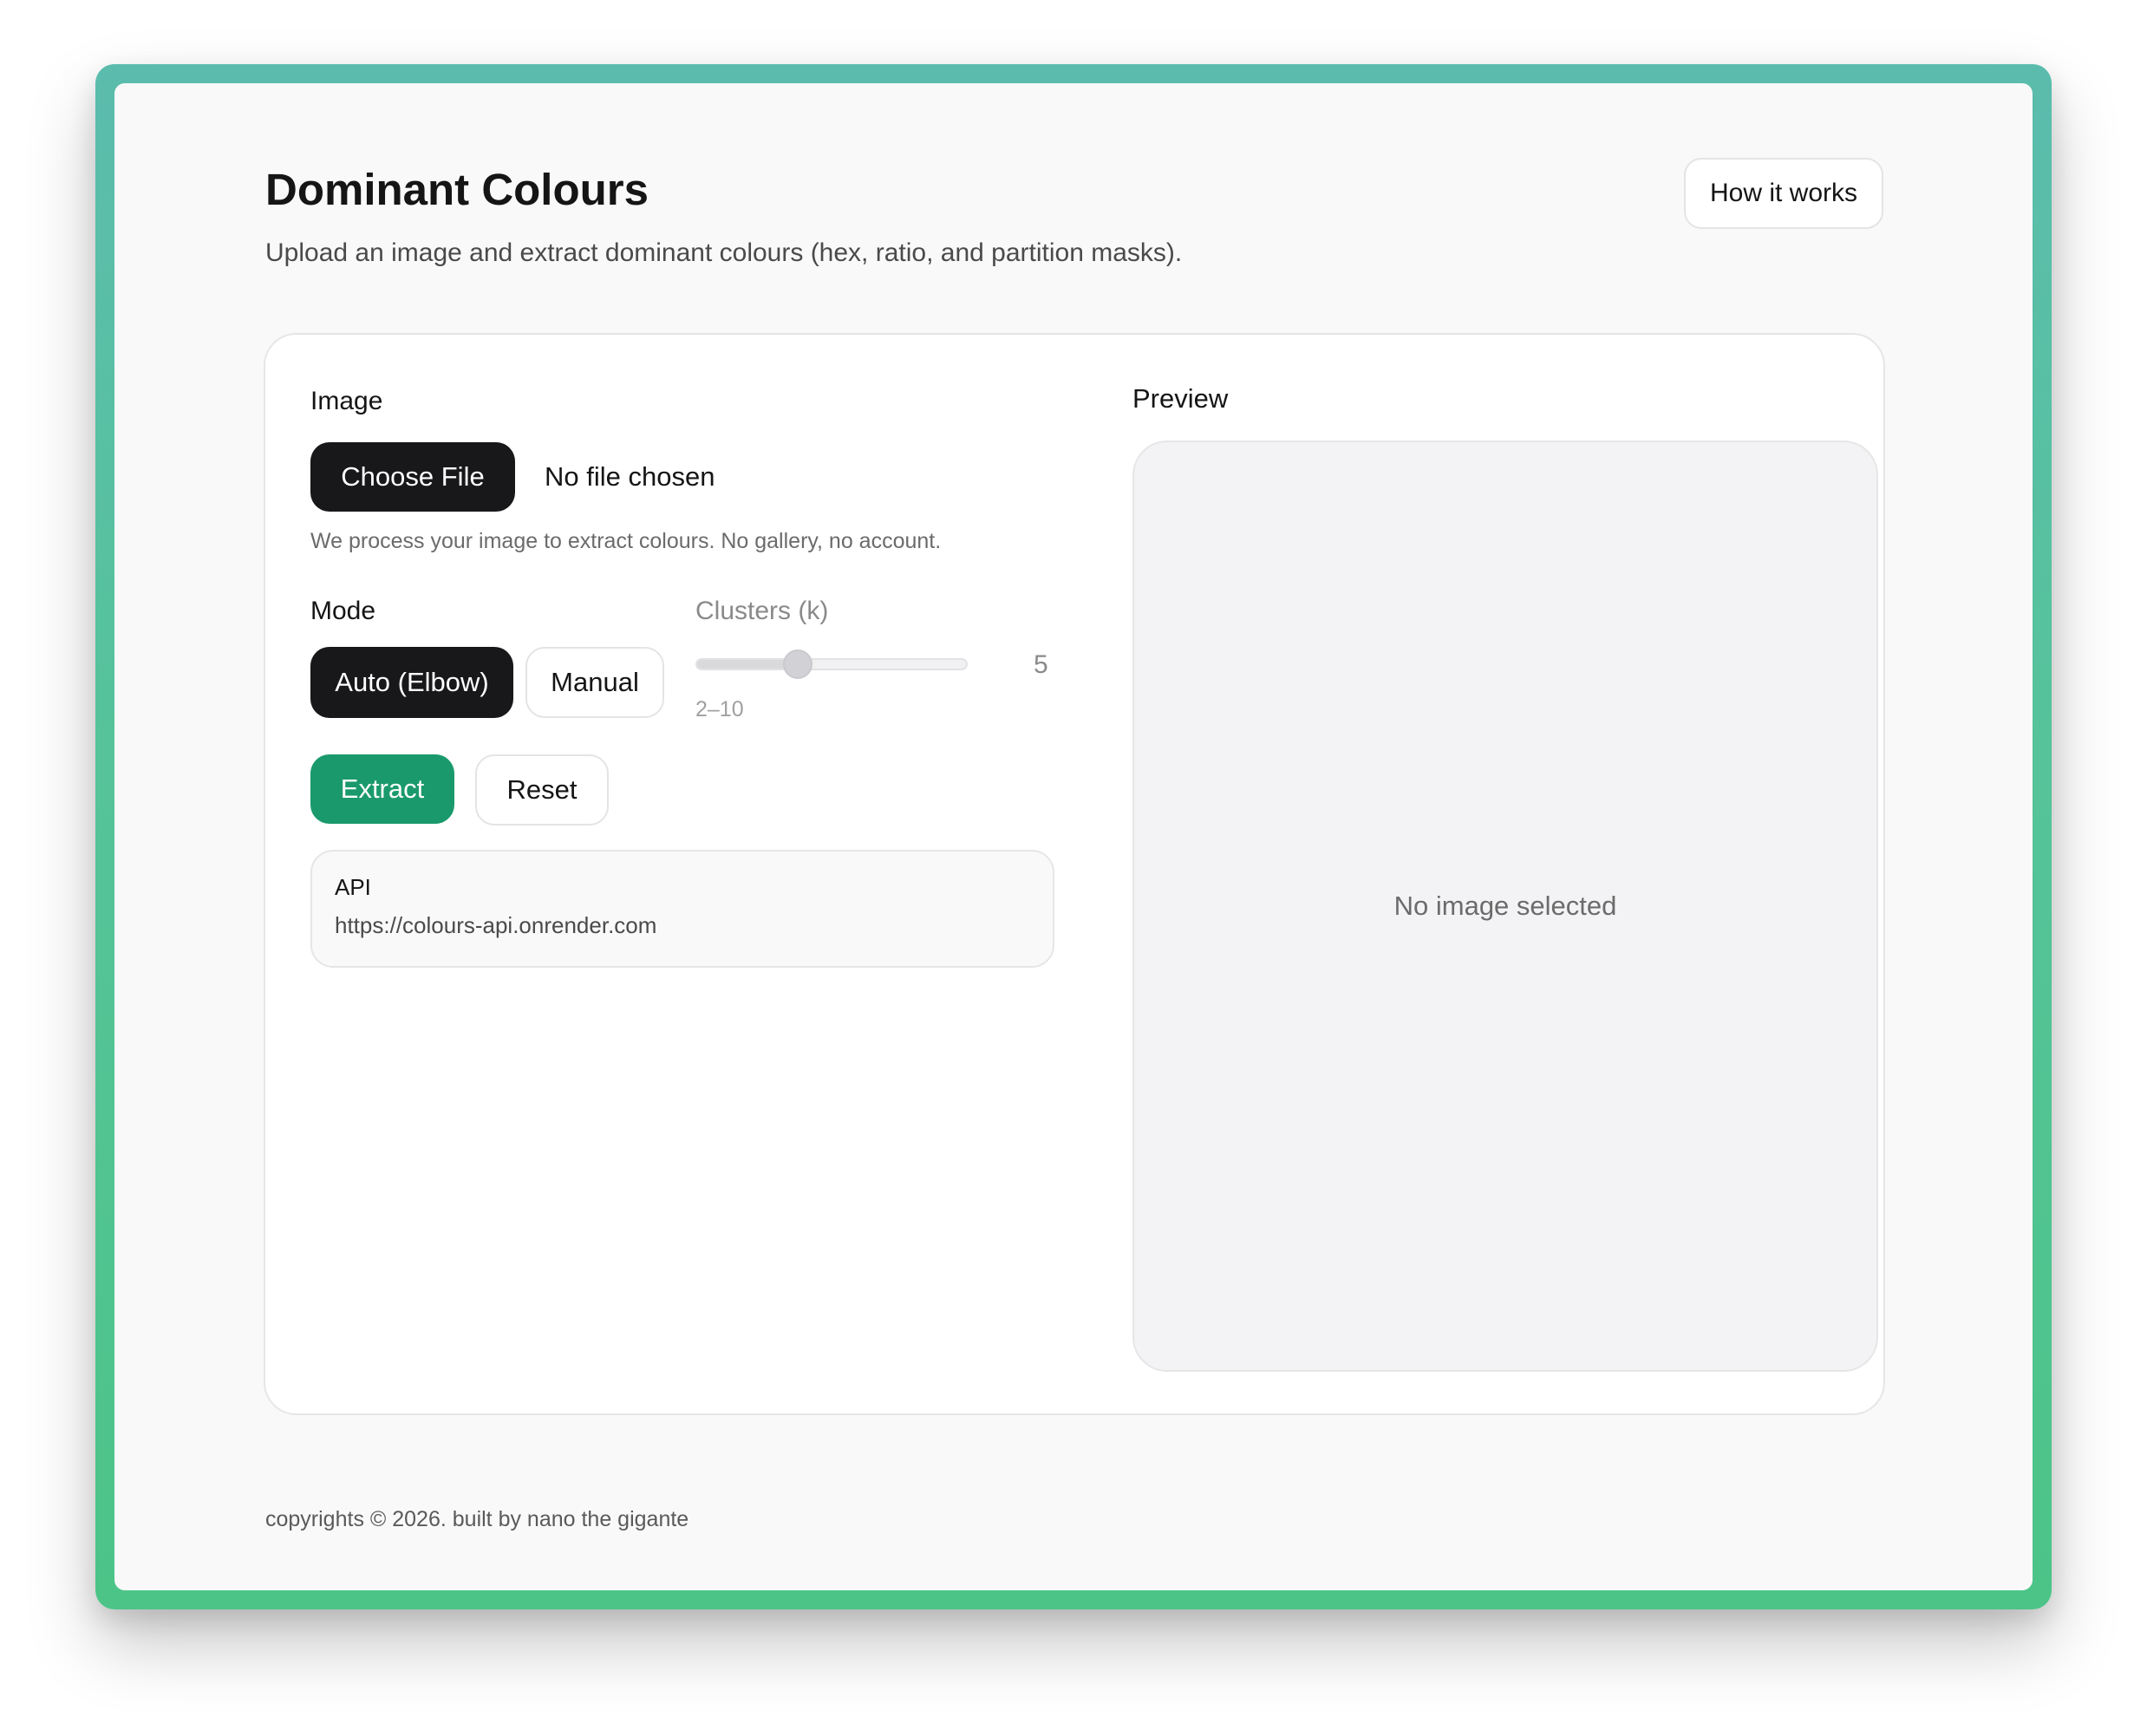  What do you see at coordinates (1180, 398) in the screenshot?
I see `preview-label: Preview` at bounding box center [1180, 398].